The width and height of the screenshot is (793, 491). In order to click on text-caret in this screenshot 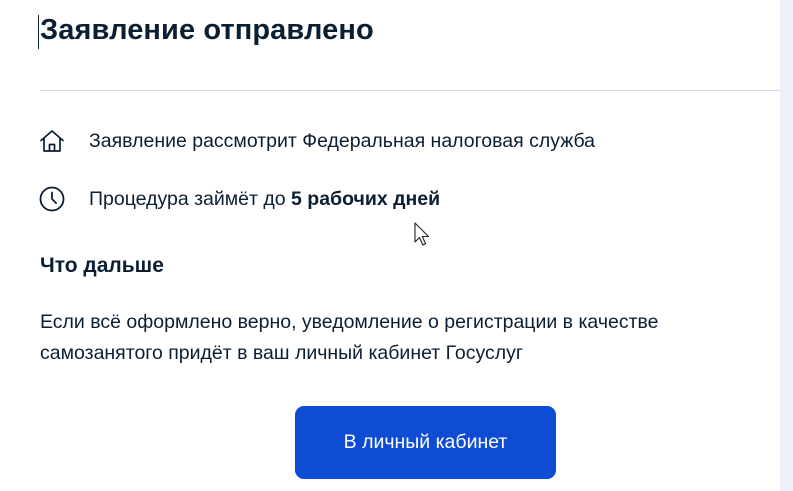, I will do `click(38, 32)`.